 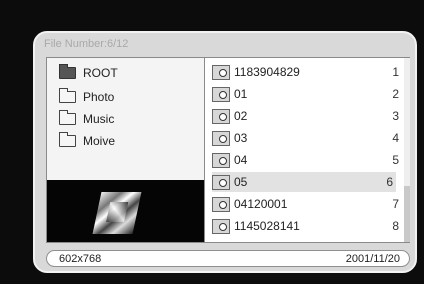 I want to click on root-folder-icon, so click(x=67, y=71).